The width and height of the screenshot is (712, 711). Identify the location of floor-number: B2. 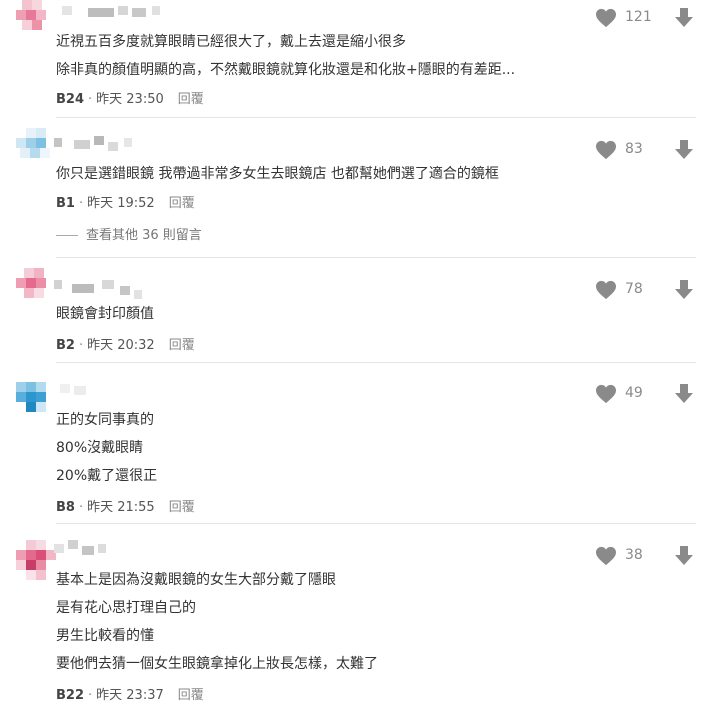
(65, 345).